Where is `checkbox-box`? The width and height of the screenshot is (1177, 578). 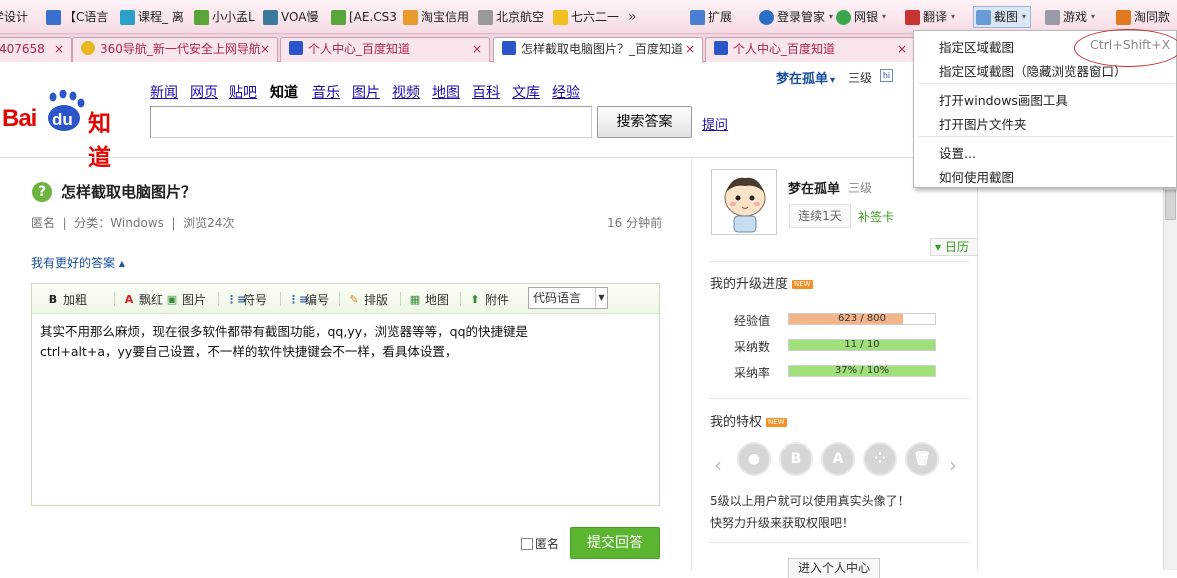 checkbox-box is located at coordinates (527, 543).